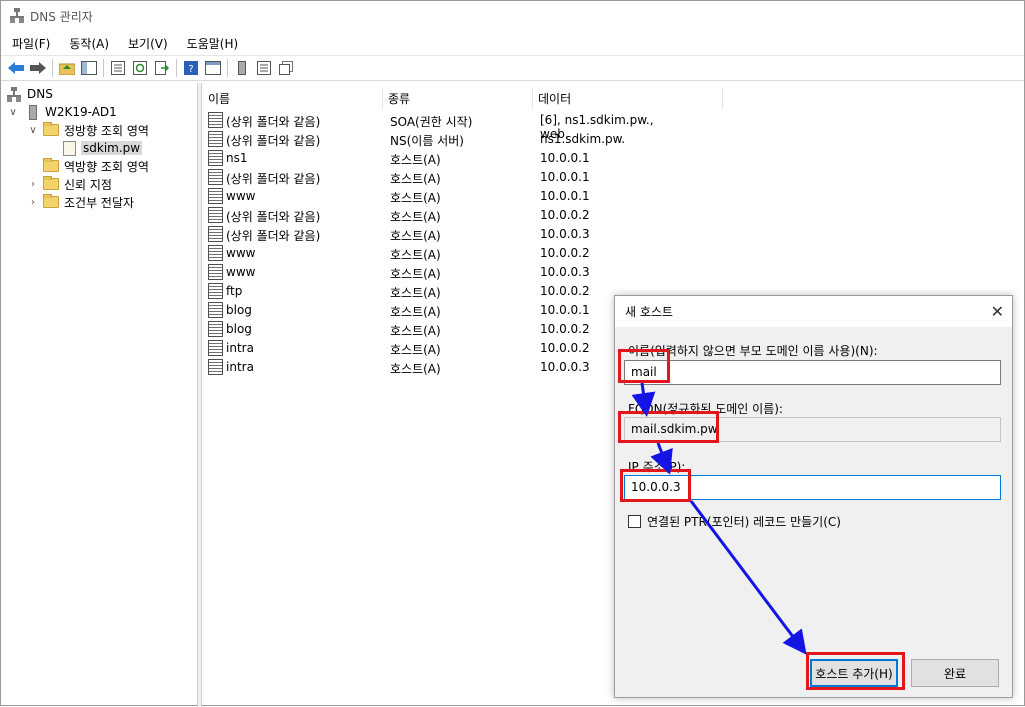 The image size is (1025, 707). Describe the element at coordinates (213, 68) in the screenshot. I see `view-toggle-button` at that location.